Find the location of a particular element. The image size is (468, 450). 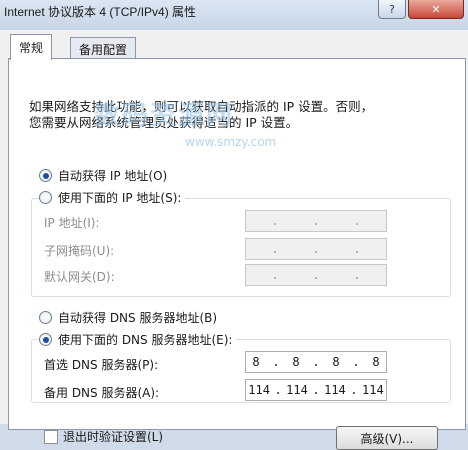

alternate-dns-field: 114. 114. 114. 114 is located at coordinates (316, 390).